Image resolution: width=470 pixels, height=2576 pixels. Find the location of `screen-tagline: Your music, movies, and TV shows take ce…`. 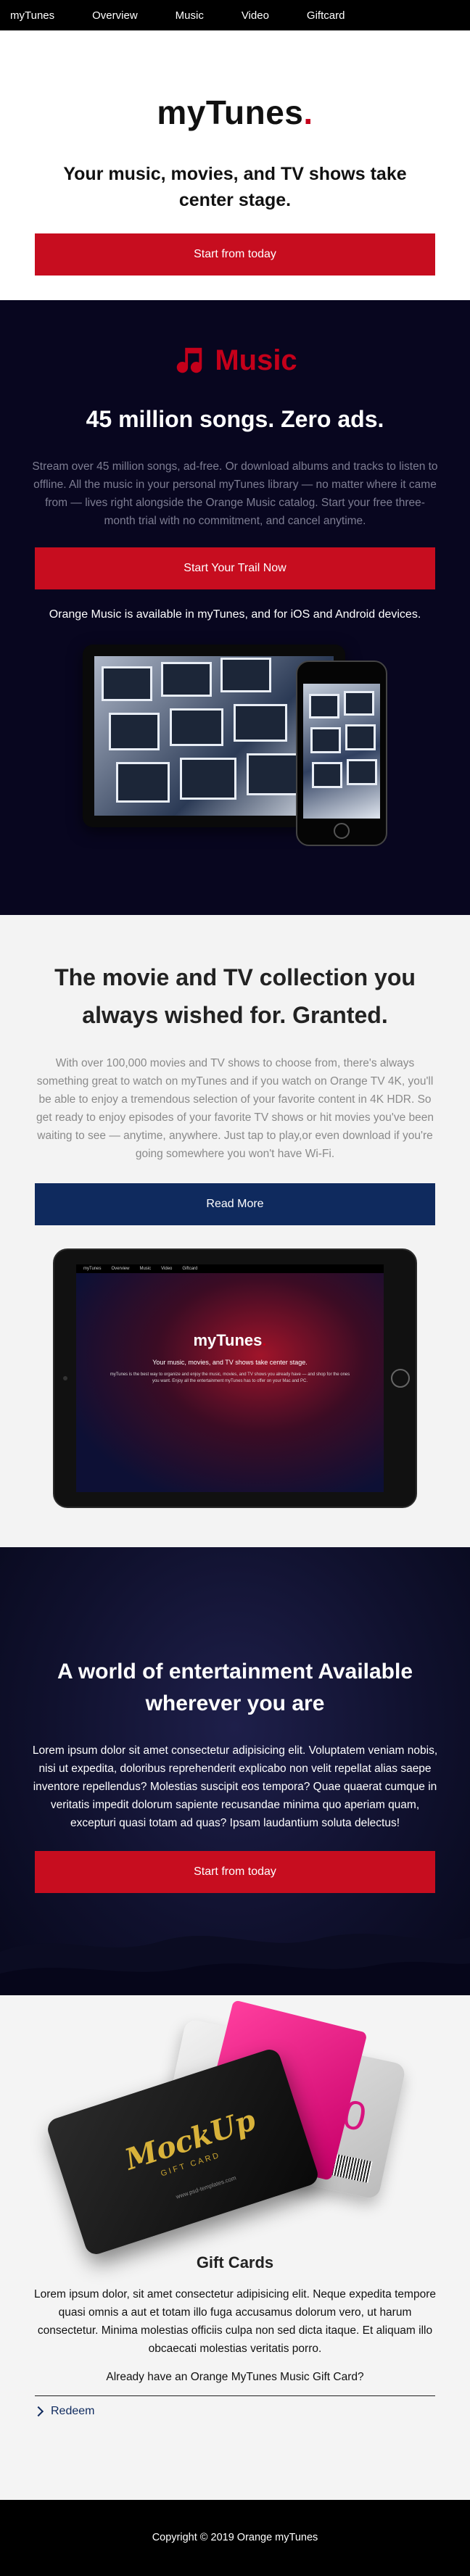

screen-tagline: Your music, movies, and TV shows take ce… is located at coordinates (230, 1362).